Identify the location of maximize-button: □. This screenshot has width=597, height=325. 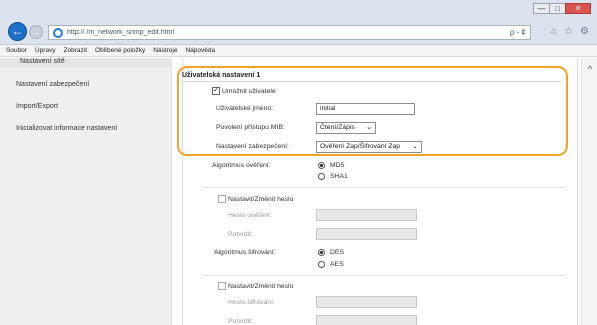
(557, 8).